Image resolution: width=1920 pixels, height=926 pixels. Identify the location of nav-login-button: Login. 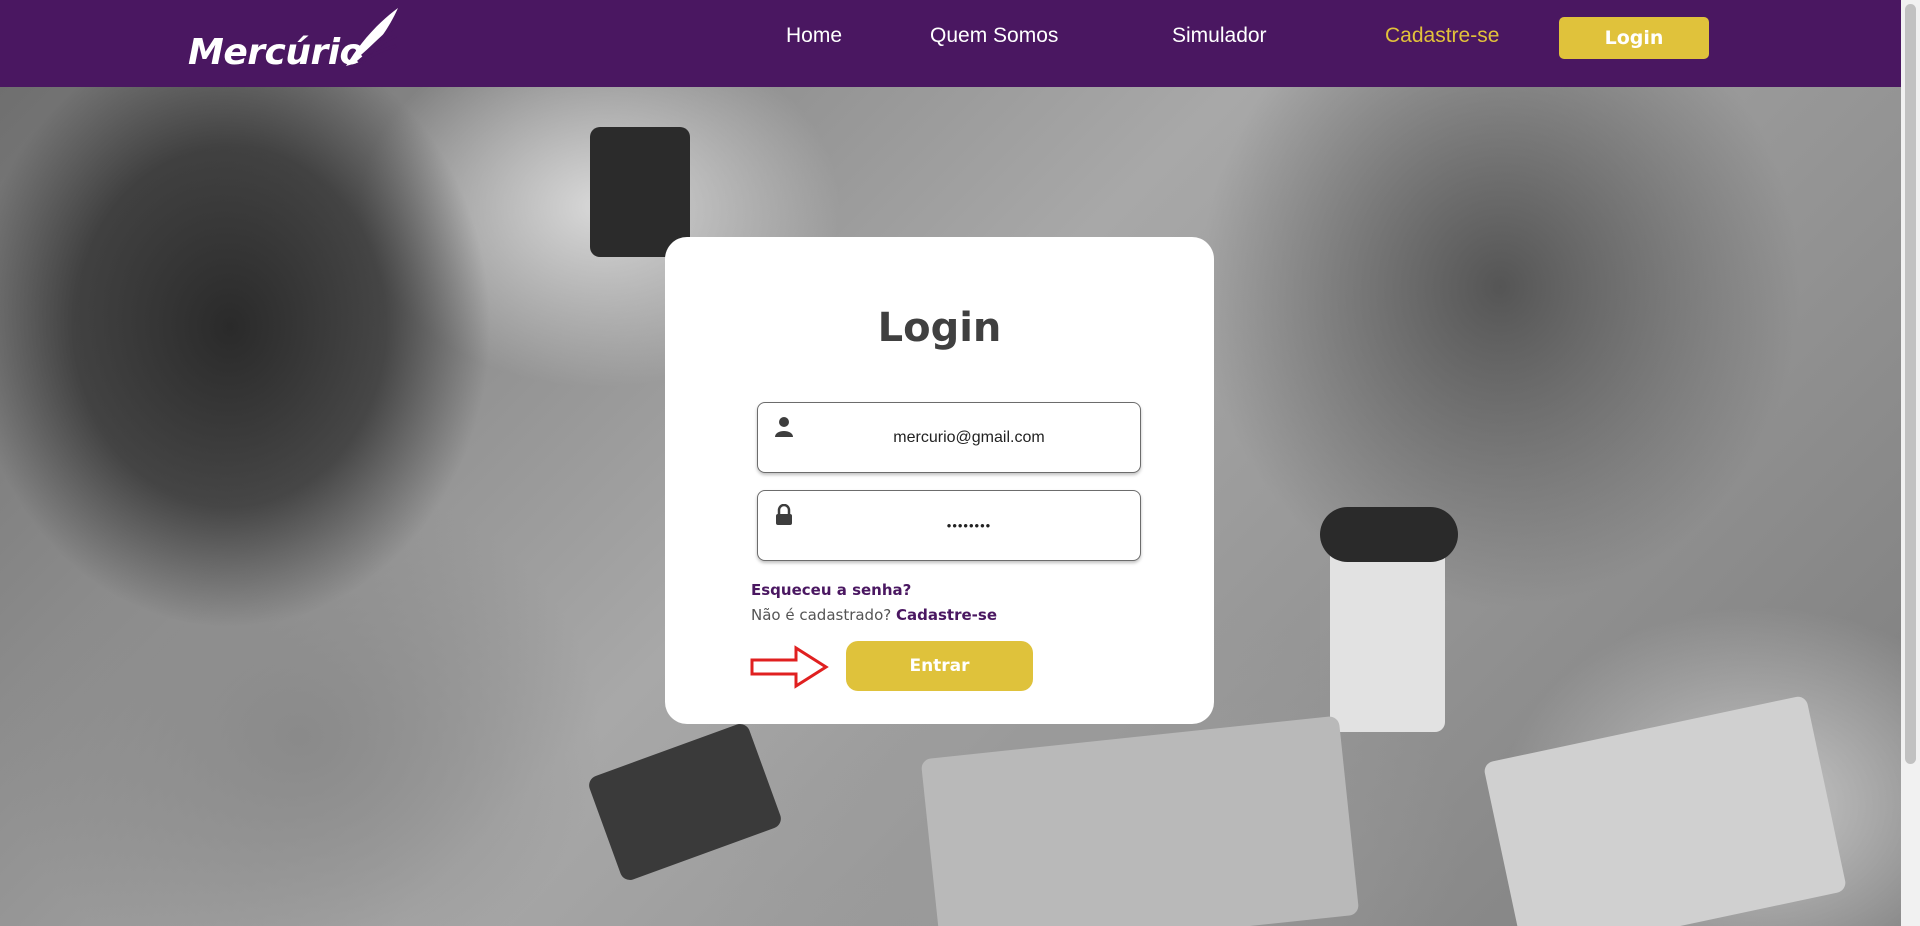
(1634, 38).